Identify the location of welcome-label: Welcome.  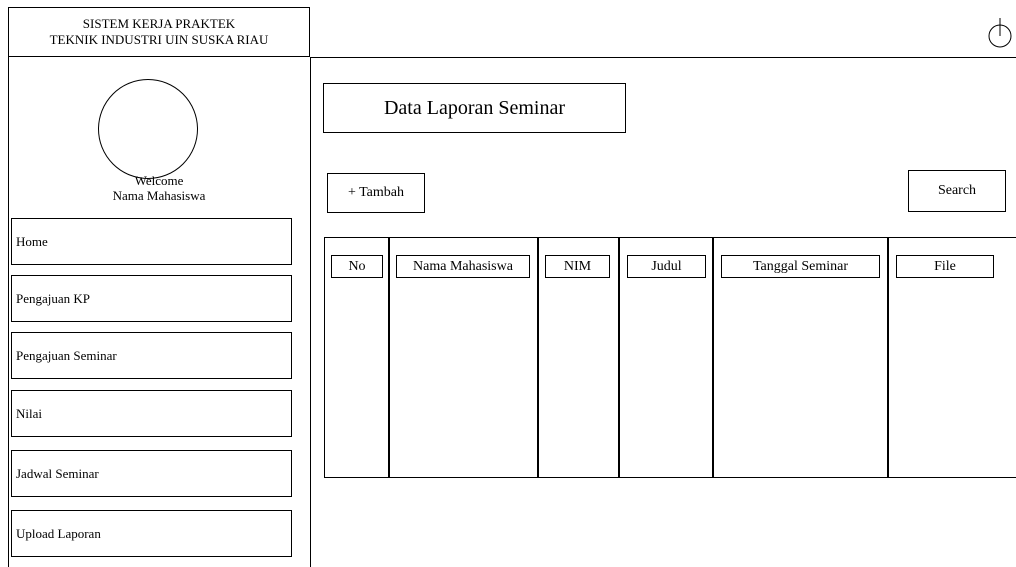
(159, 180).